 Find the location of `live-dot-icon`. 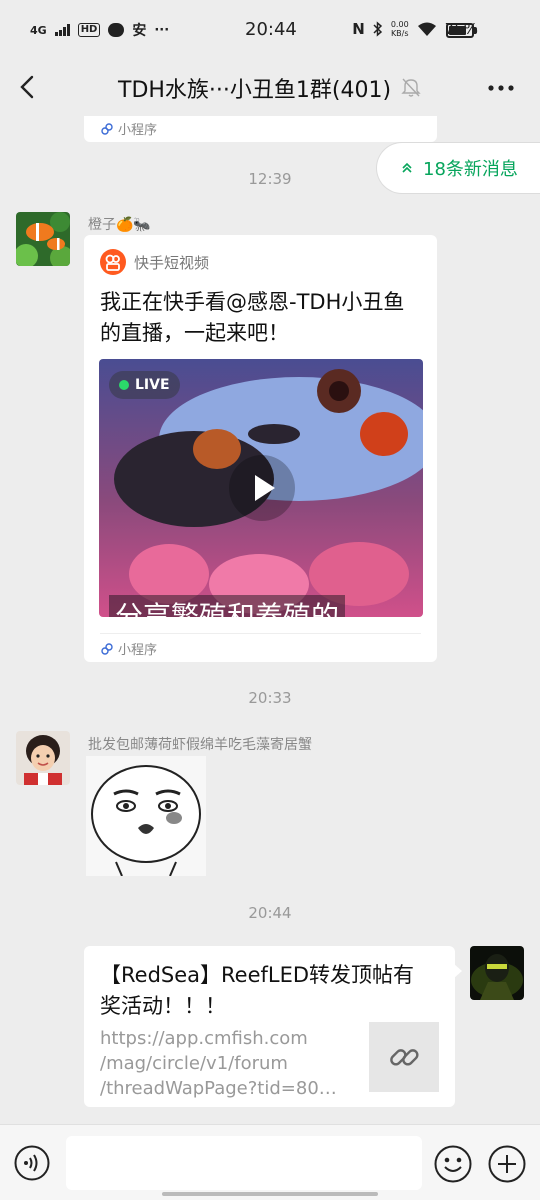

live-dot-icon is located at coordinates (124, 385).